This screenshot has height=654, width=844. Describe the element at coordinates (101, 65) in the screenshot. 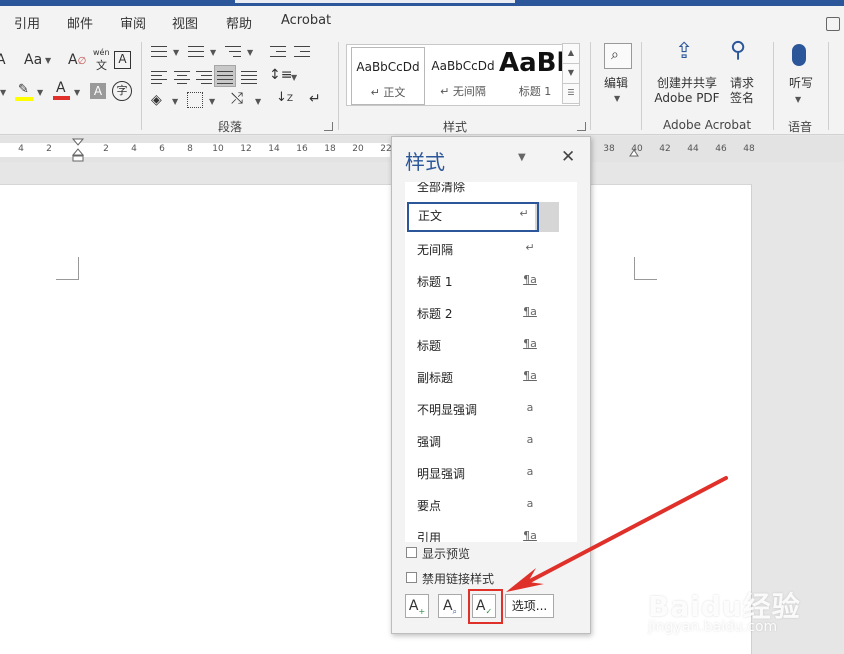

I see `phonetic-char: 文` at that location.